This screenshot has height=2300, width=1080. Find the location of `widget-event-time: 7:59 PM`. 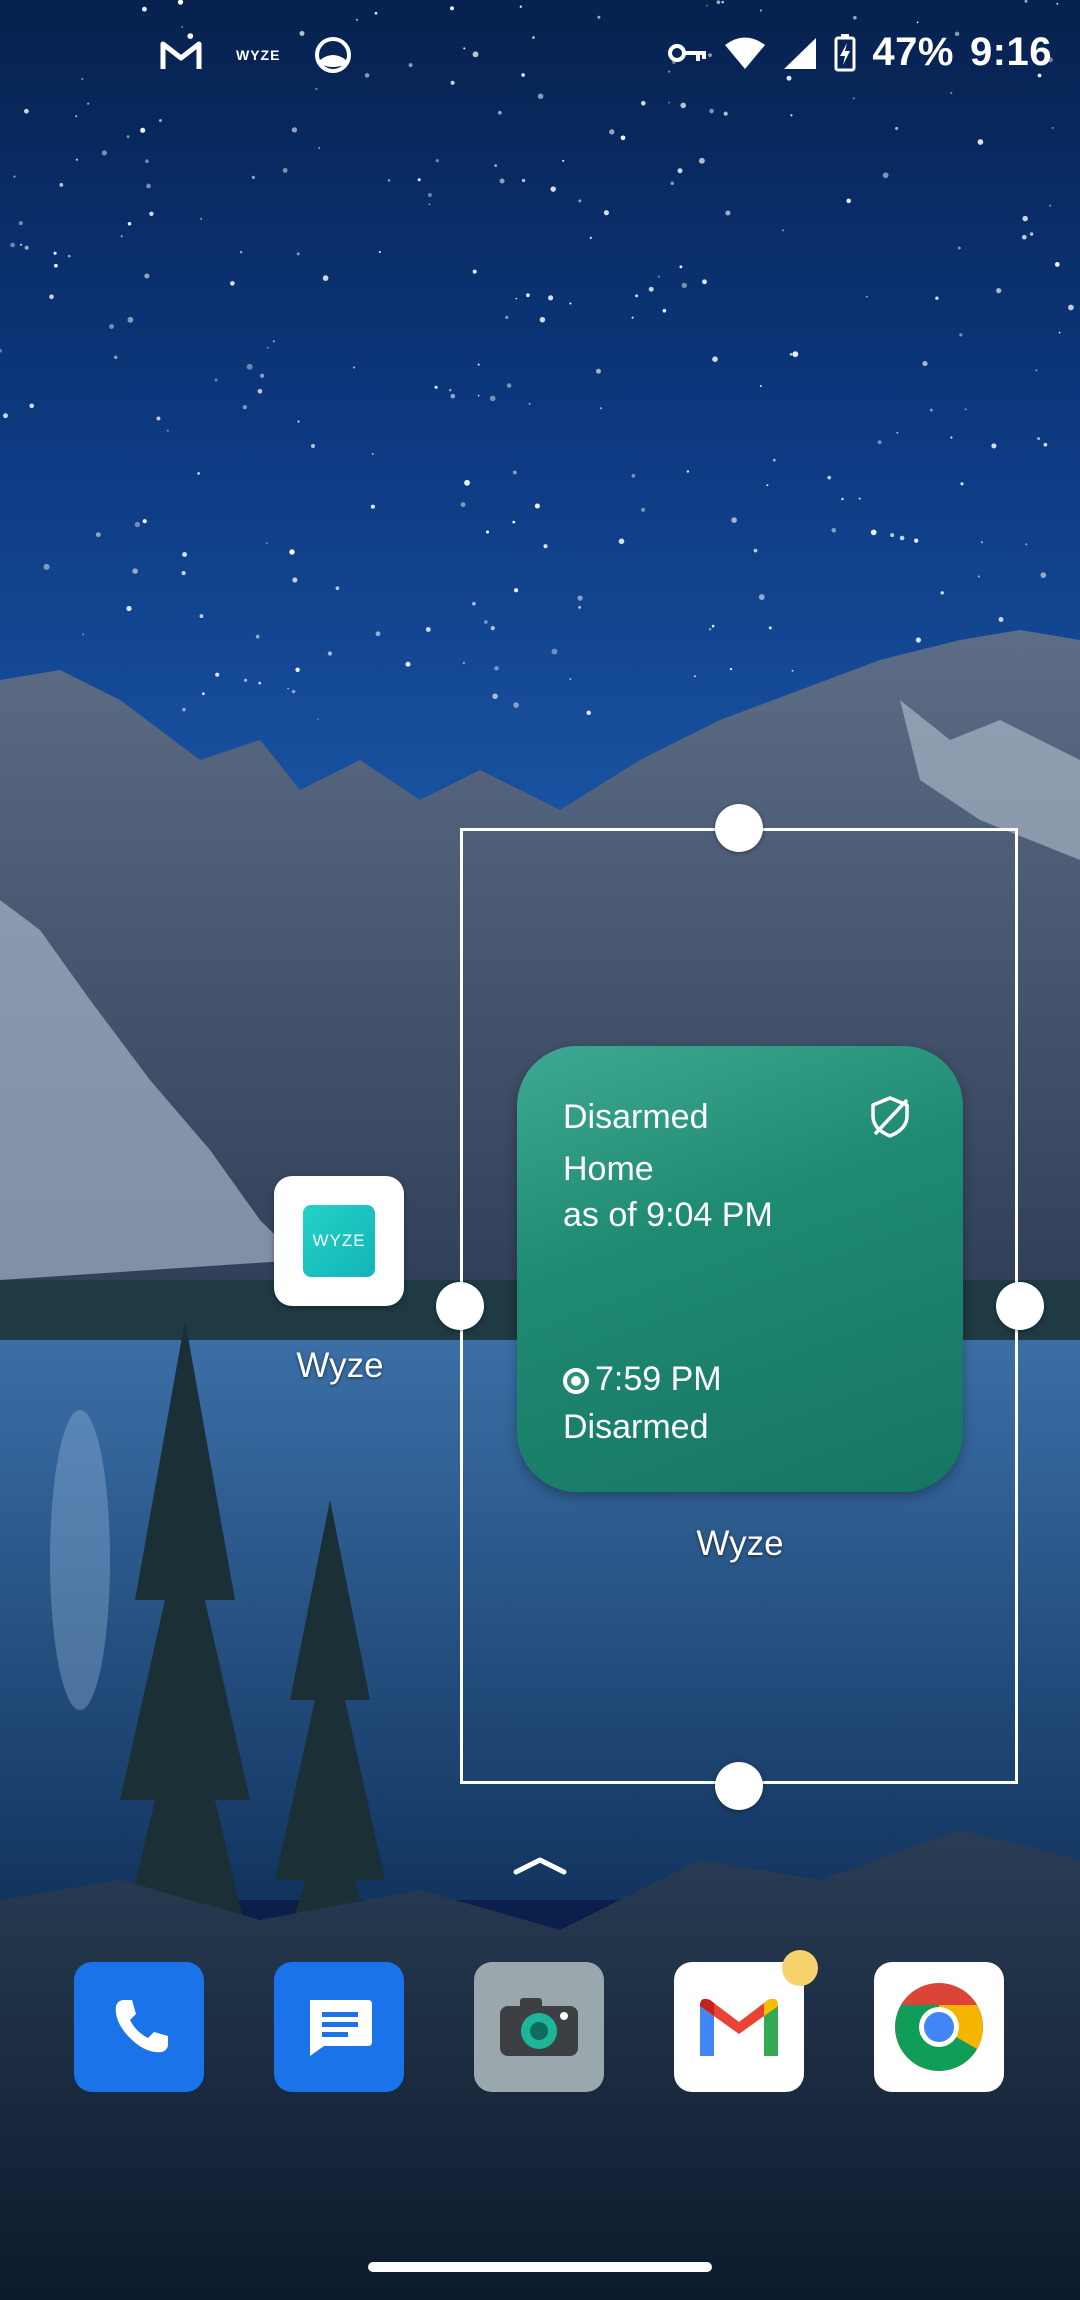

widget-event-time: 7:59 PM is located at coordinates (658, 1379).